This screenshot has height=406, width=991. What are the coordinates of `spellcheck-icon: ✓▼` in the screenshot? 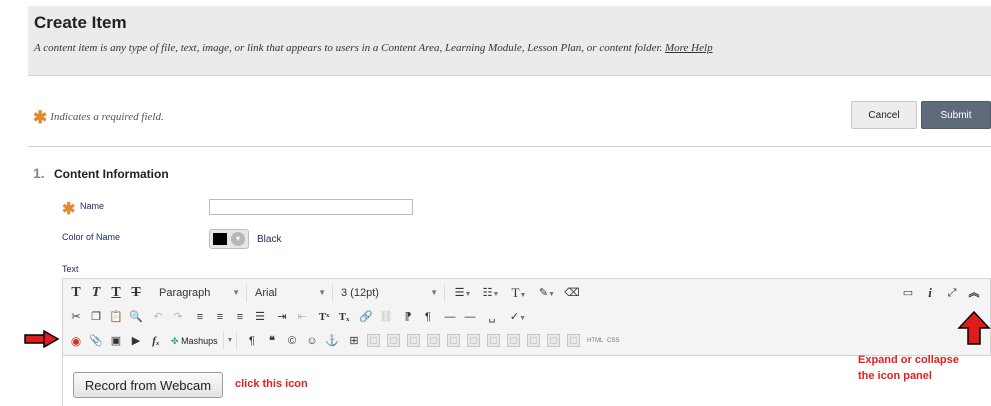 It's located at (518, 317).